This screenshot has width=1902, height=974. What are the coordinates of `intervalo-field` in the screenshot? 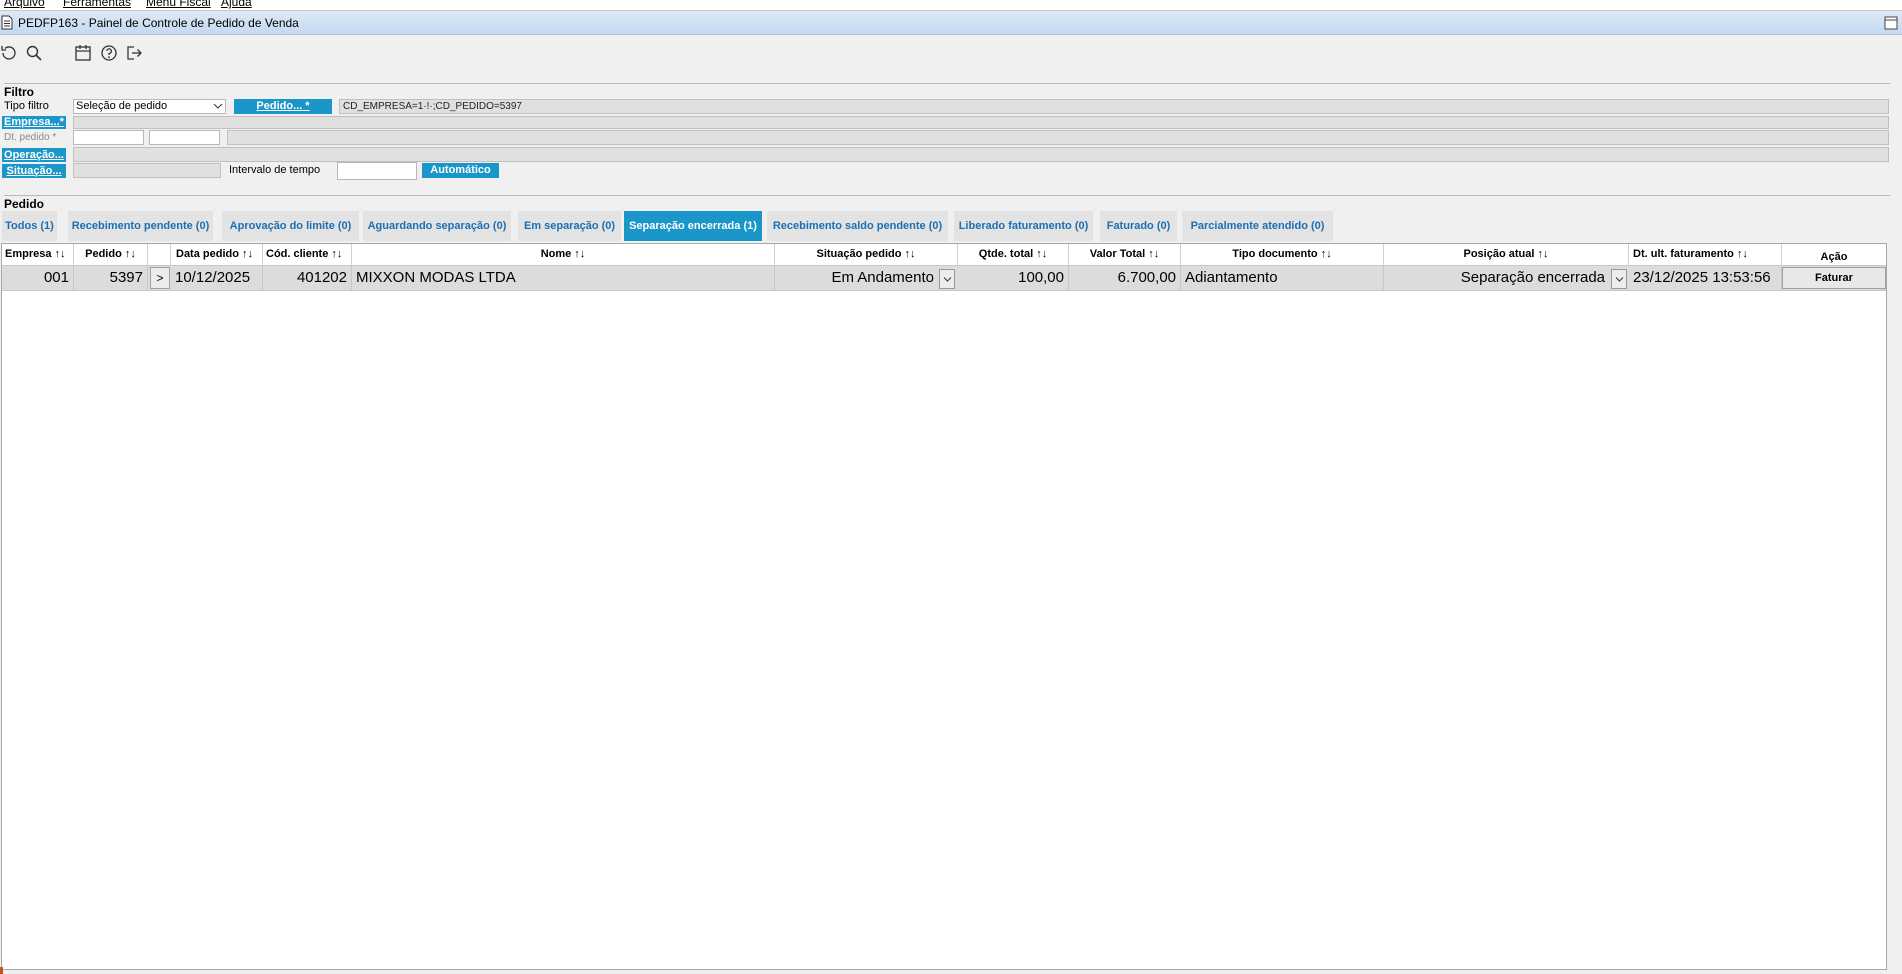 It's located at (377, 171).